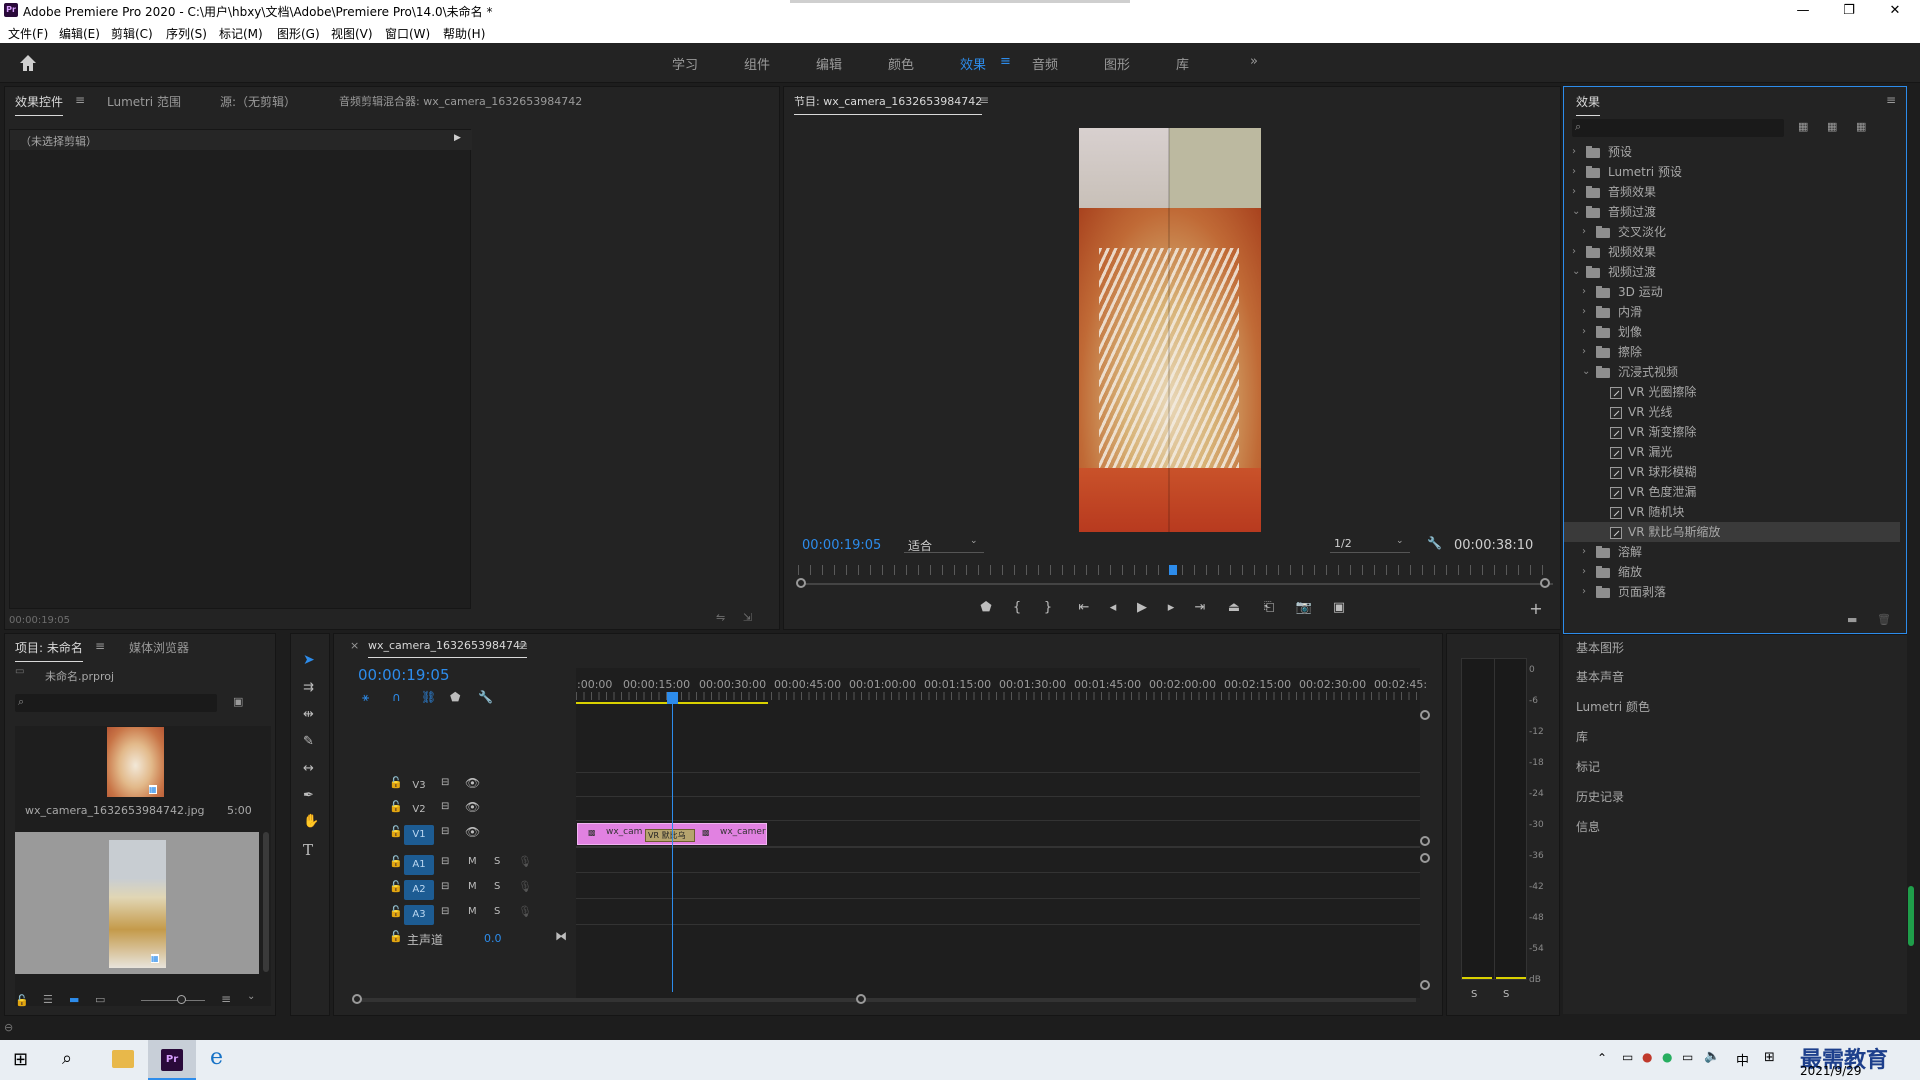  What do you see at coordinates (445, 782) in the screenshot?
I see `sync-lock-icon: ⊟` at bounding box center [445, 782].